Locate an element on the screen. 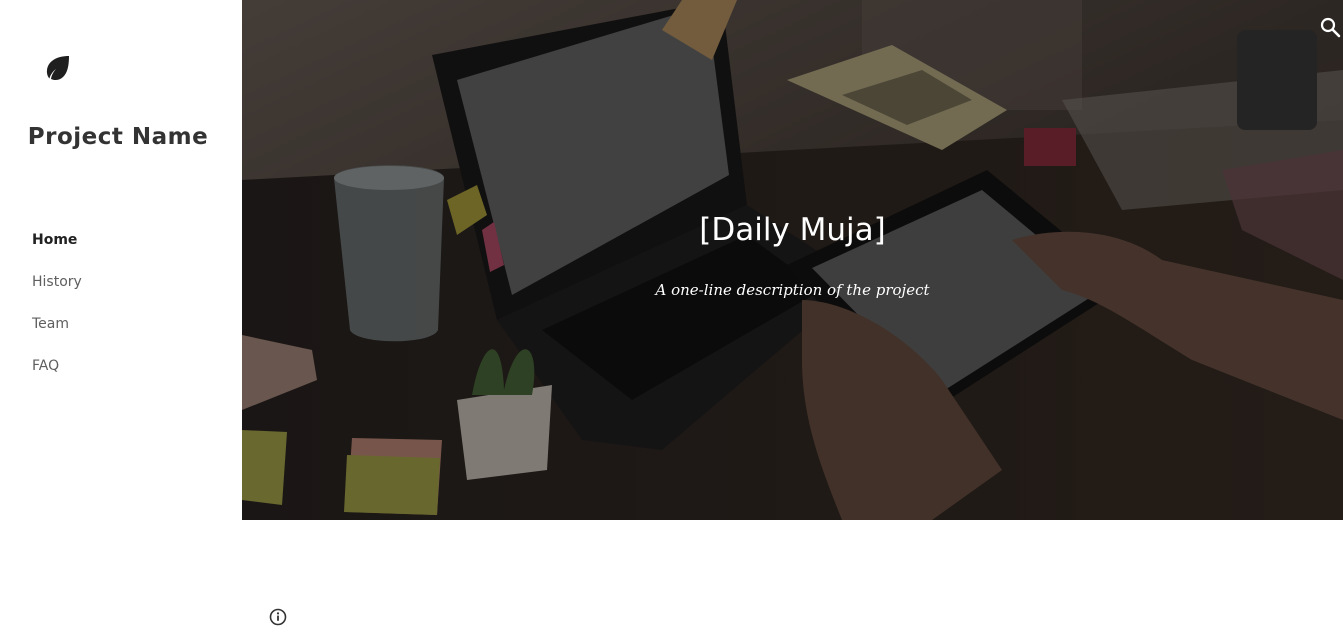  site-title: Project Name is located at coordinates (118, 137).